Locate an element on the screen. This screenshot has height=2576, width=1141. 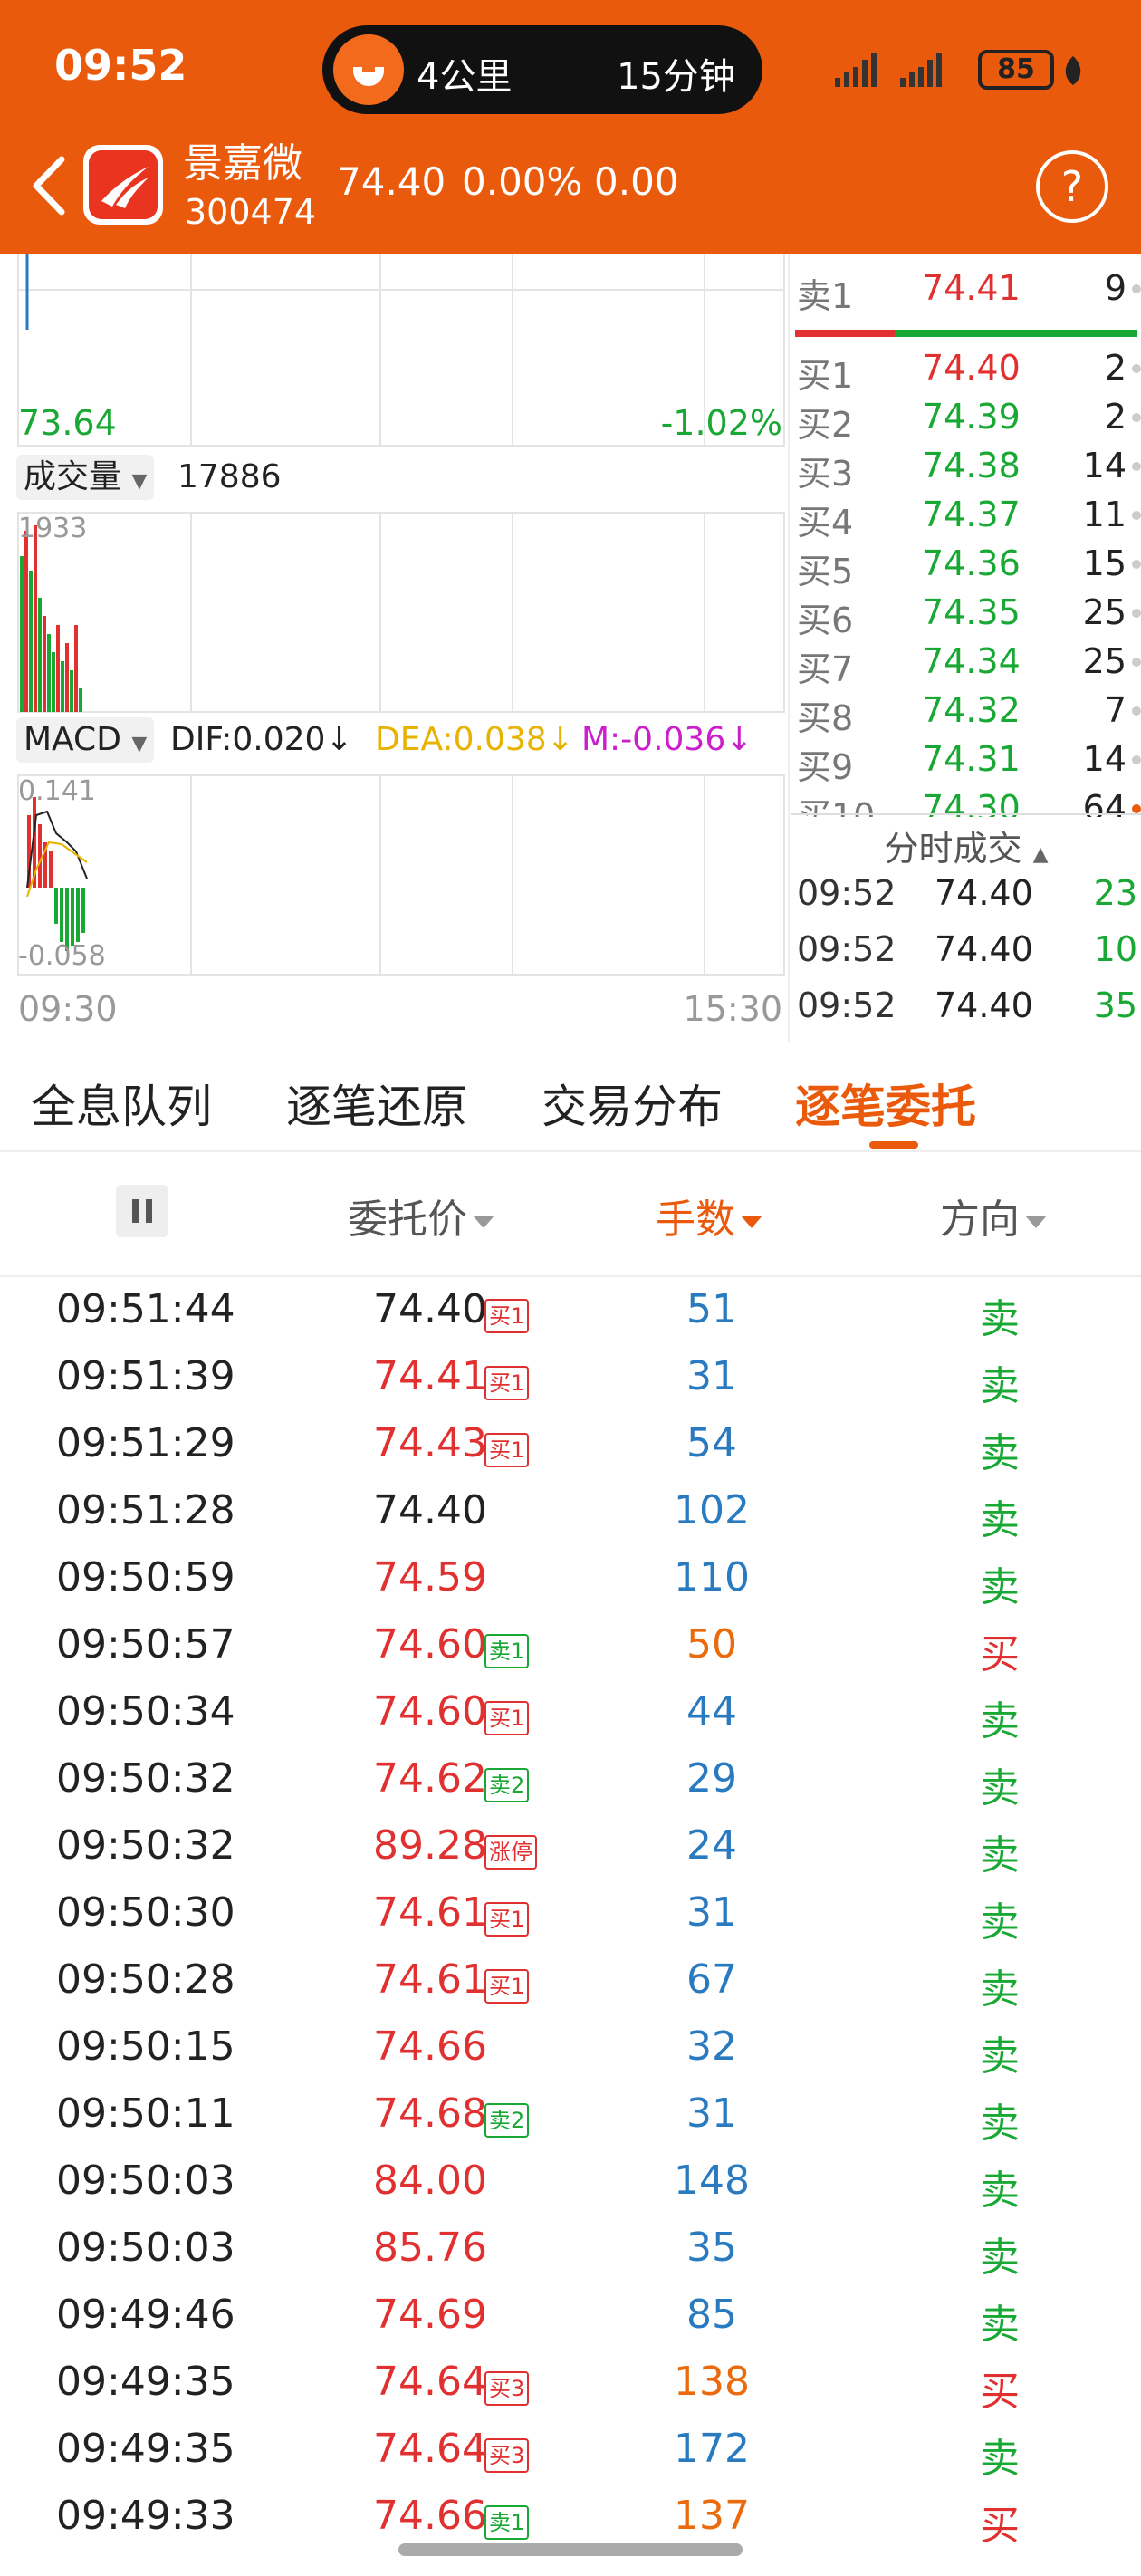
row-time: 09:50:28 is located at coordinates (146, 1979).